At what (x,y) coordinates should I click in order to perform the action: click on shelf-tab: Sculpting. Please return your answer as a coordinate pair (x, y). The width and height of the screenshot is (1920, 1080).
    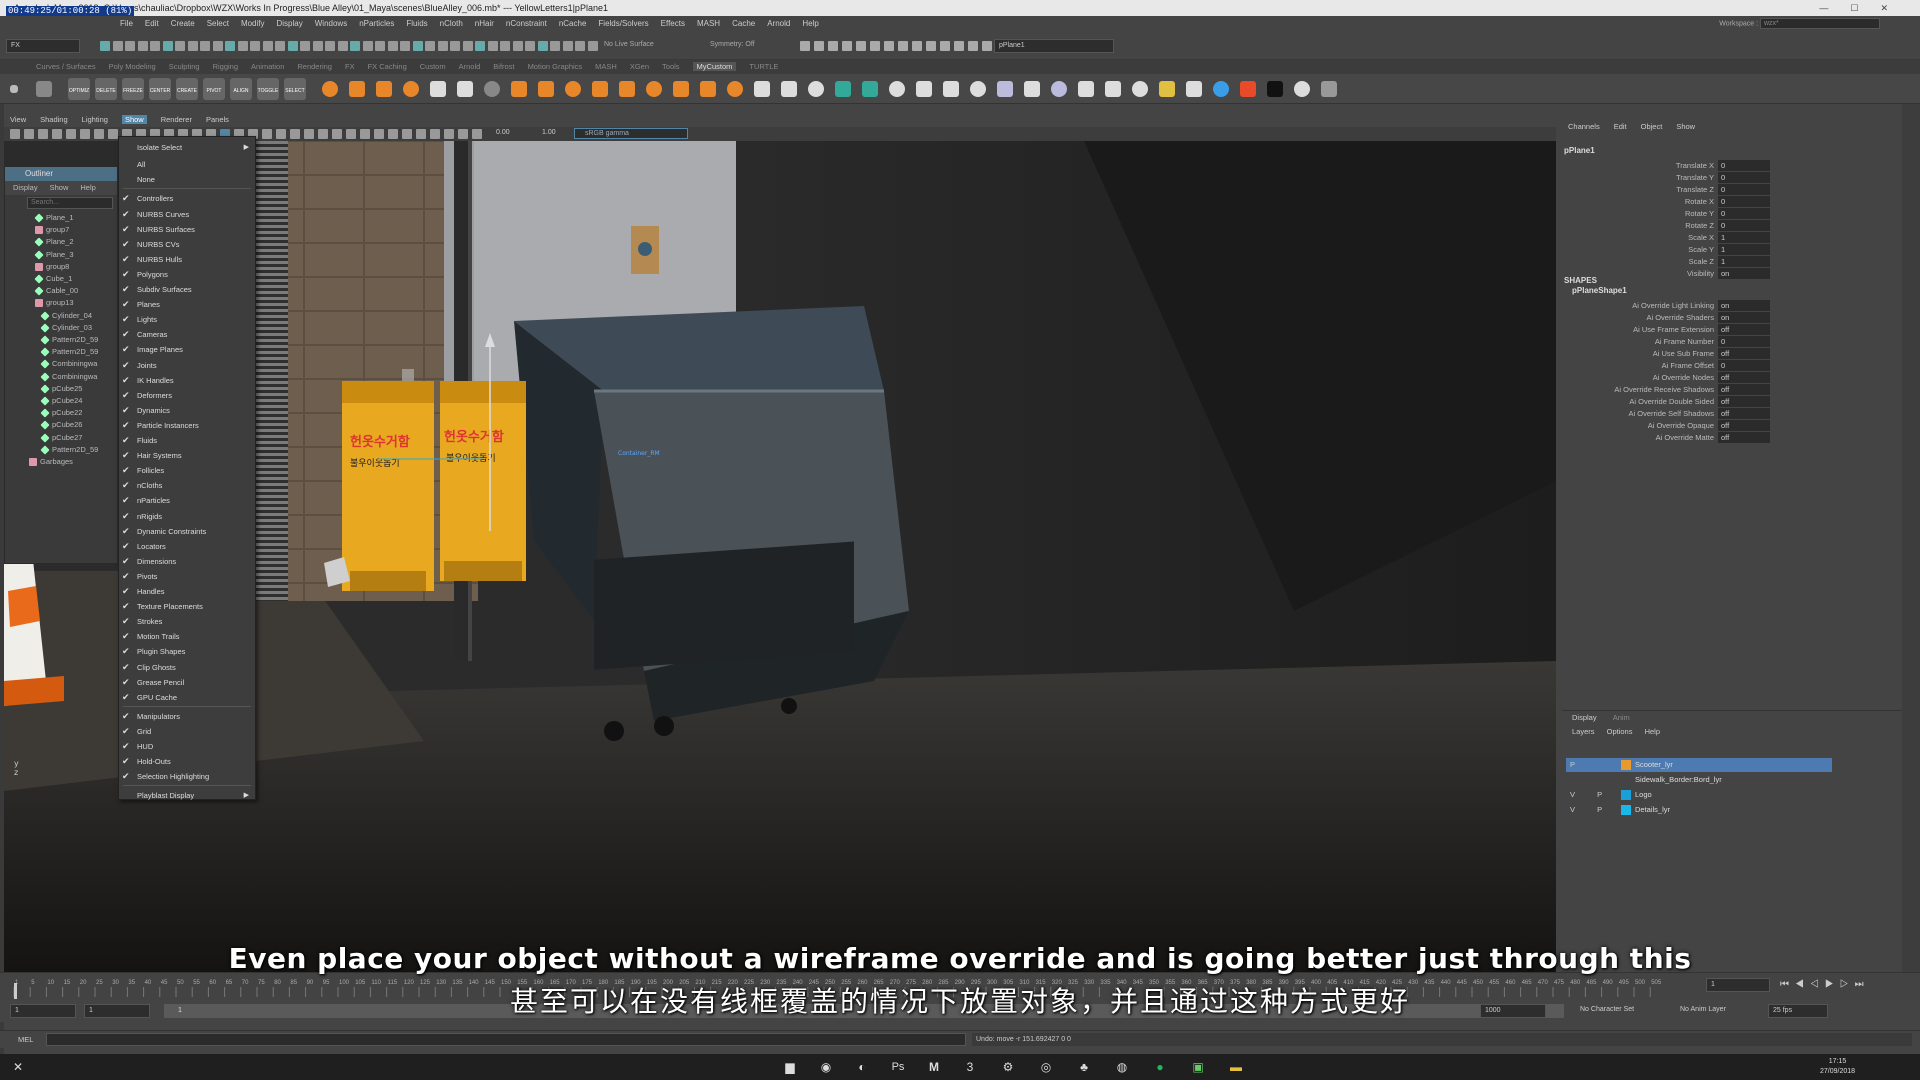
    Looking at the image, I should click on (184, 66).